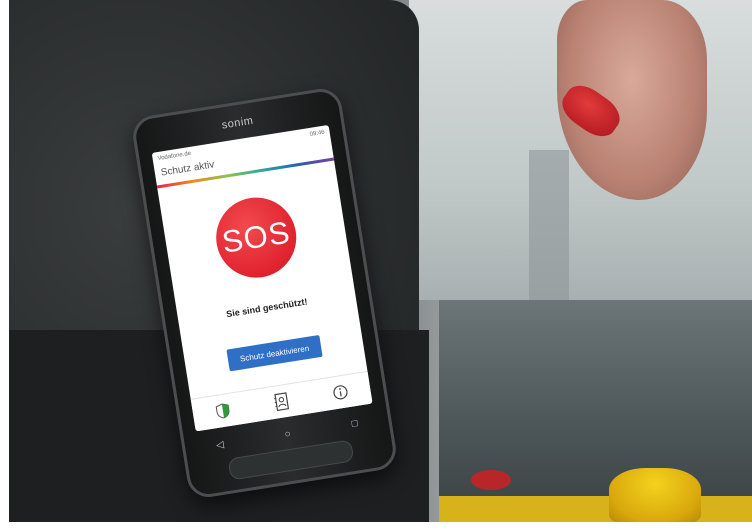 Image resolution: width=752 pixels, height=530 pixels. I want to click on red-lamp, so click(491, 480).